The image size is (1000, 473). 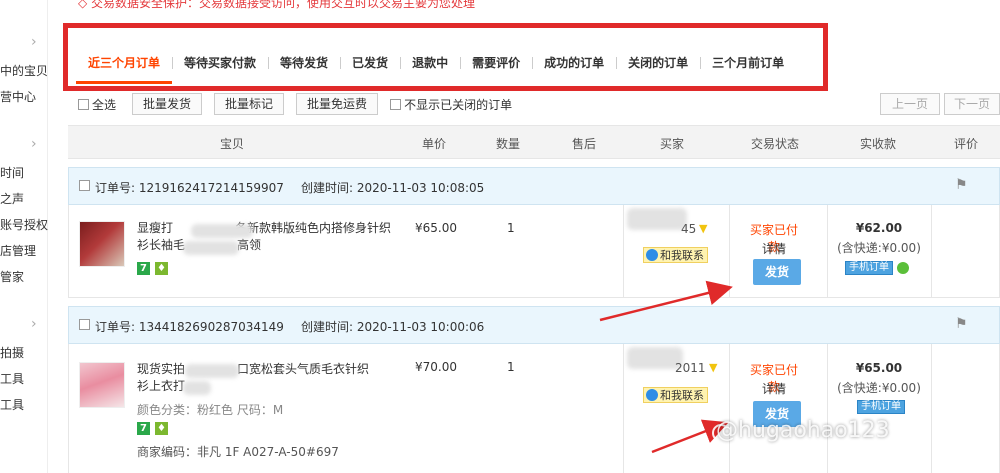 I want to click on select-all-checkbox, so click(x=83, y=104).